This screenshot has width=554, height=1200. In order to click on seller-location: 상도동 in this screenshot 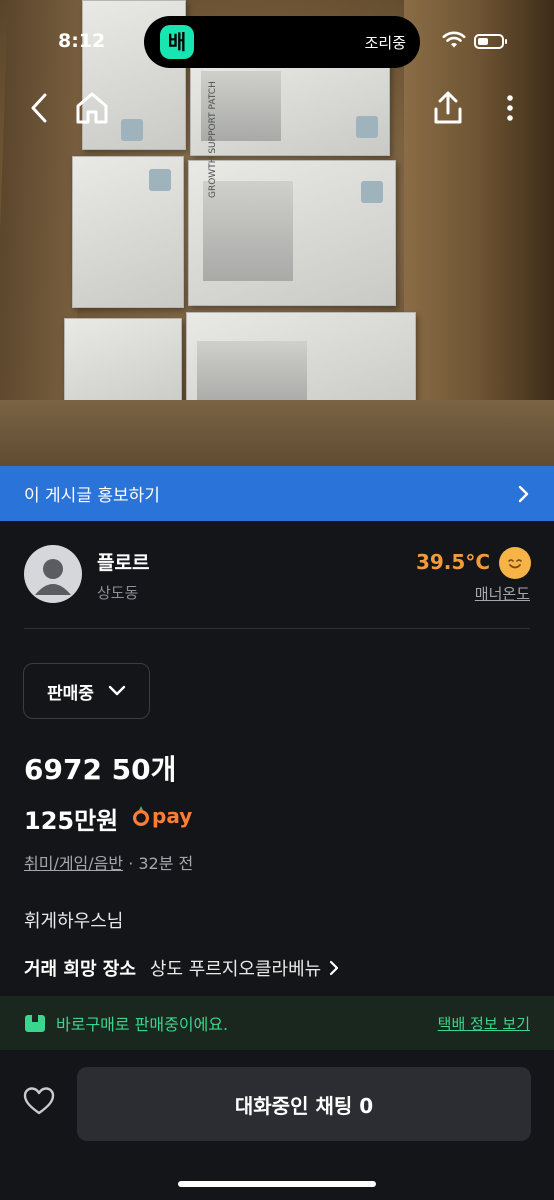, I will do `click(118, 593)`.